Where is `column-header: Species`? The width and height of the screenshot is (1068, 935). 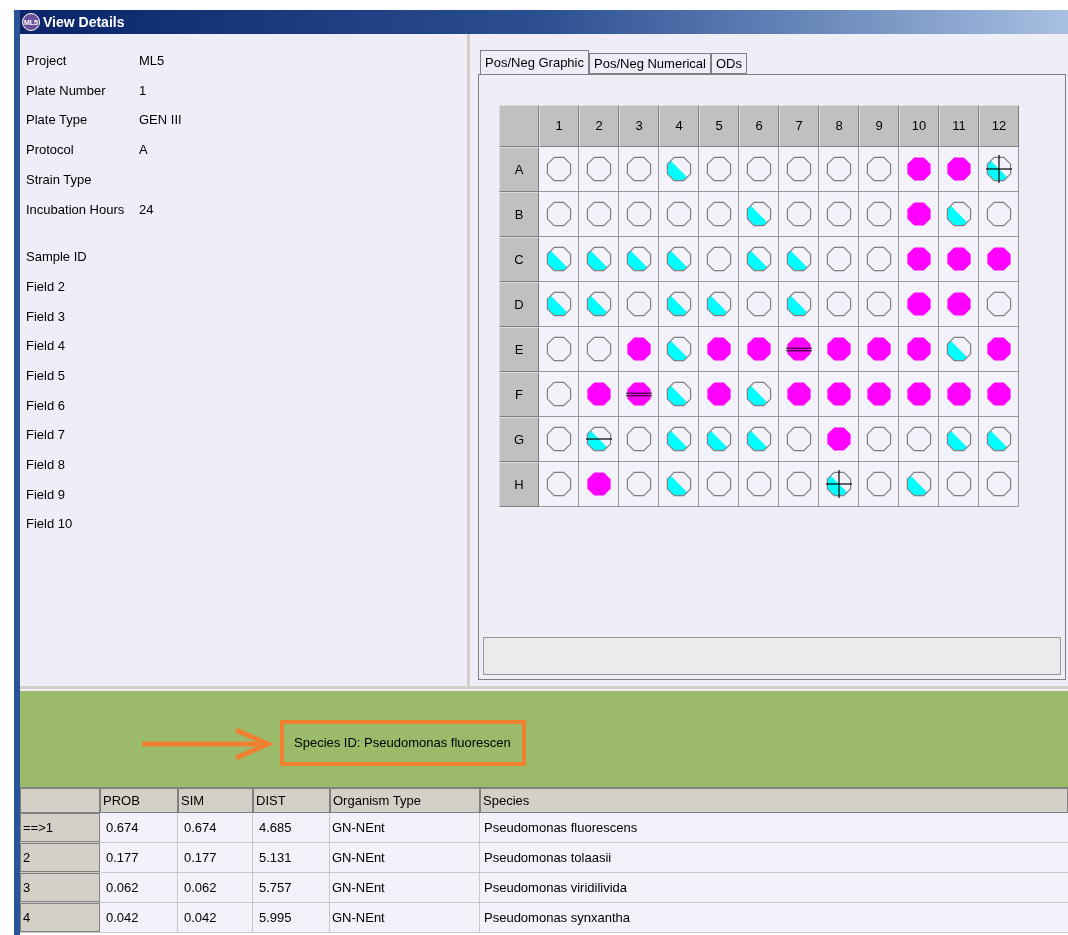
column-header: Species is located at coordinates (774, 800).